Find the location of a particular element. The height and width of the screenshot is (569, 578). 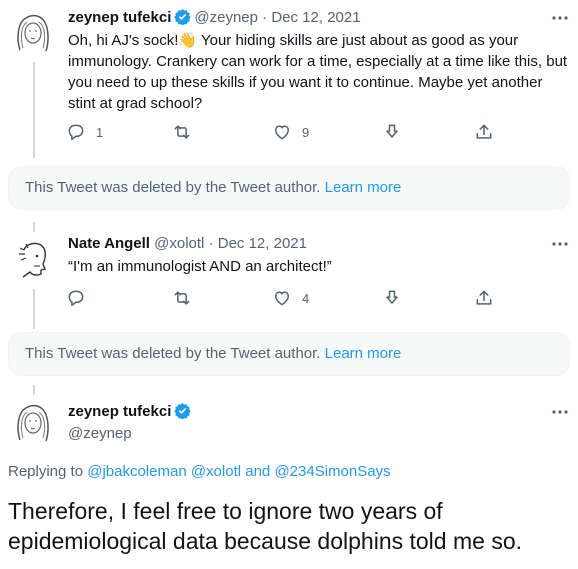

reply-button is located at coordinates (81, 298).